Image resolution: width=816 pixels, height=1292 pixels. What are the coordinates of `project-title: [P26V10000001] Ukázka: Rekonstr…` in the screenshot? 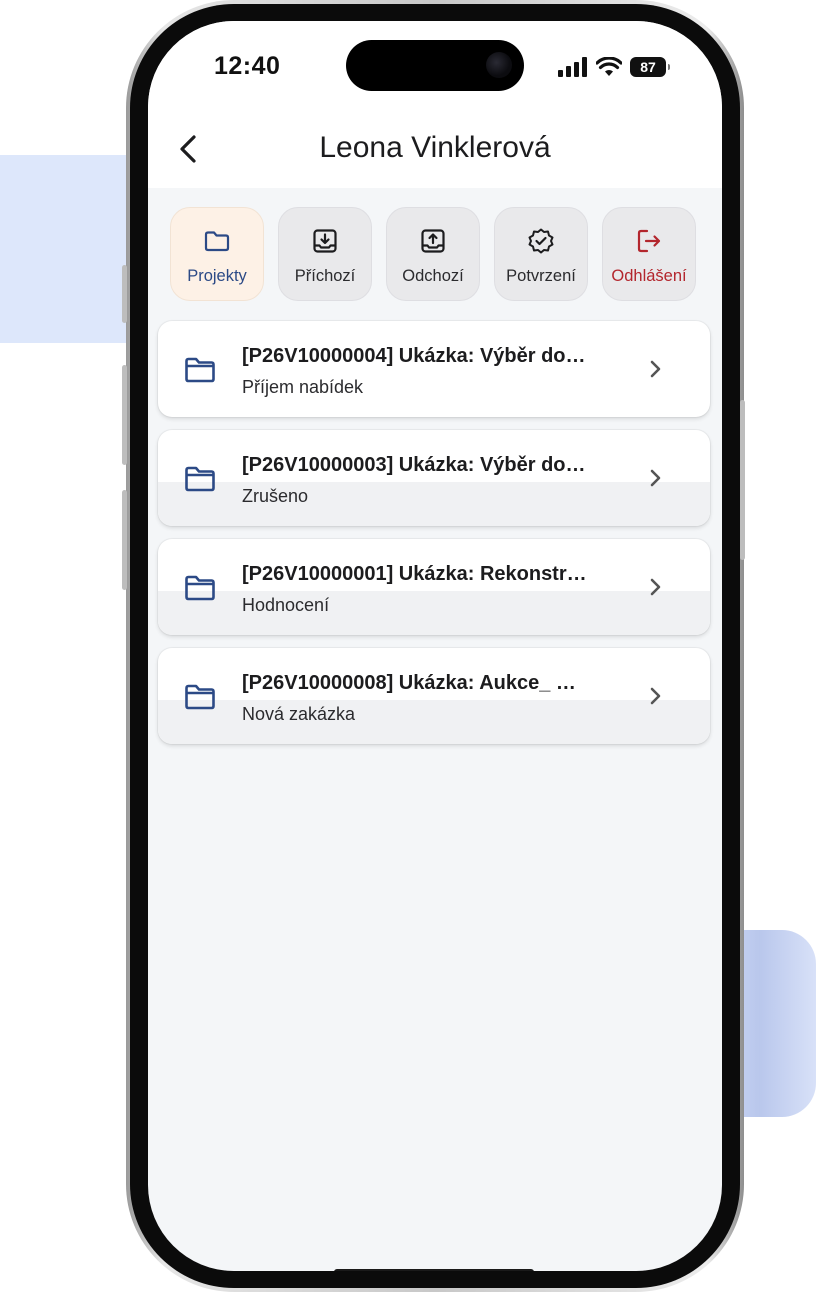 It's located at (414, 574).